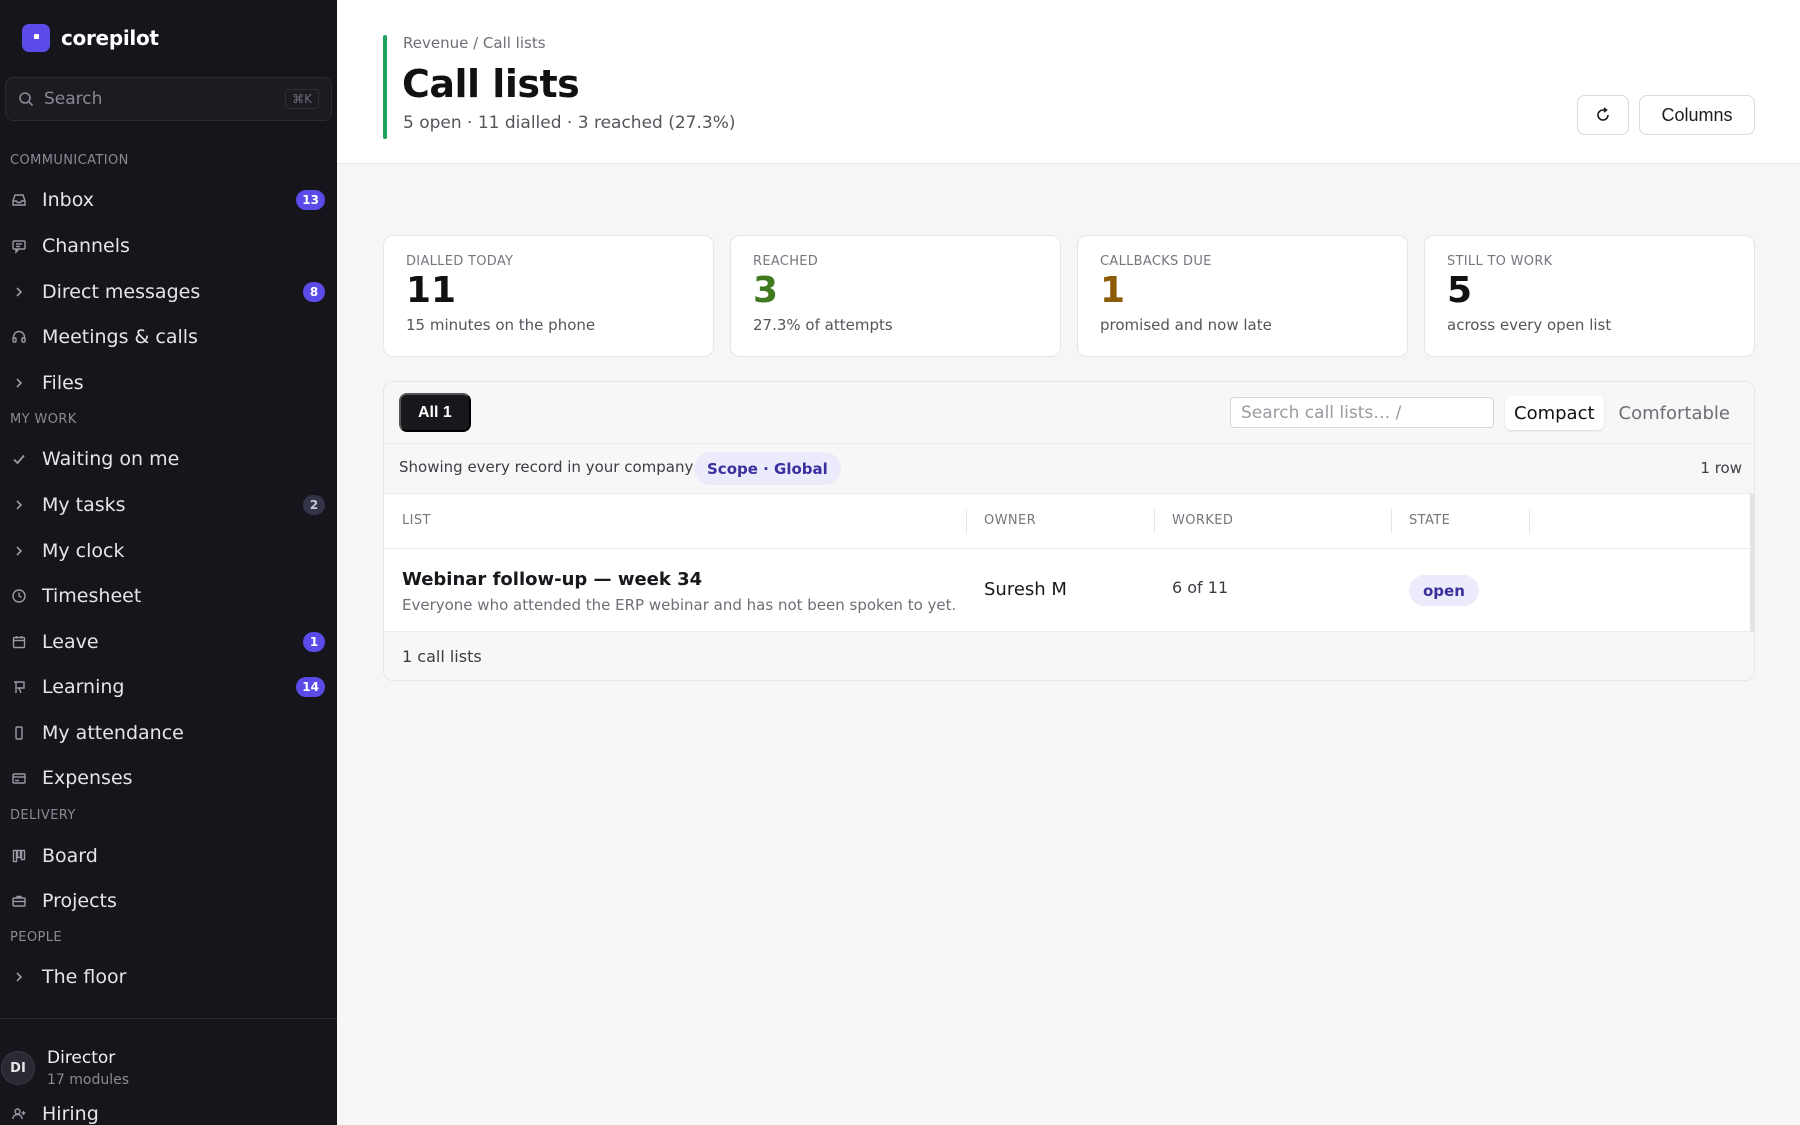 The height and width of the screenshot is (1125, 1800). What do you see at coordinates (168, 551) in the screenshot?
I see `sidebar-item-my-clock: My clock` at bounding box center [168, 551].